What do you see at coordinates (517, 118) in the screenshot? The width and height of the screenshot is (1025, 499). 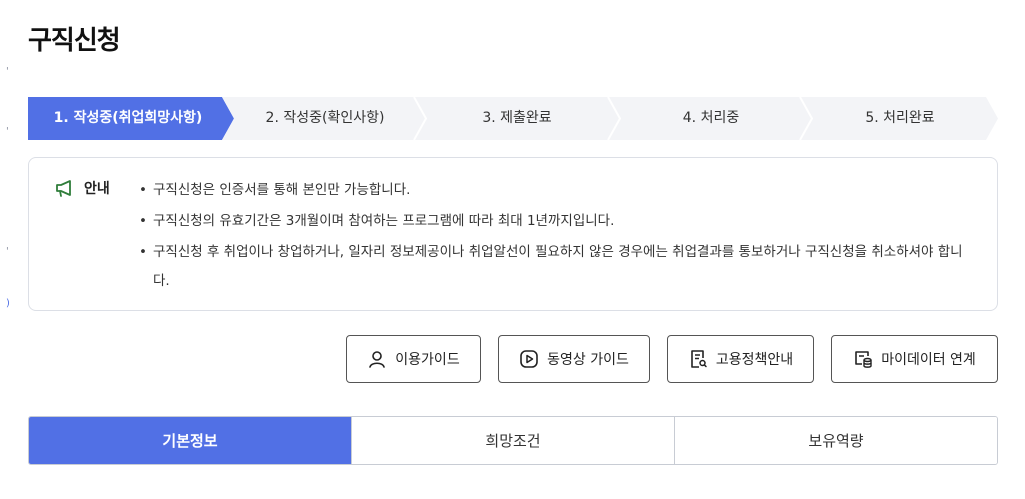 I see `step-3: 3. 제출완료` at bounding box center [517, 118].